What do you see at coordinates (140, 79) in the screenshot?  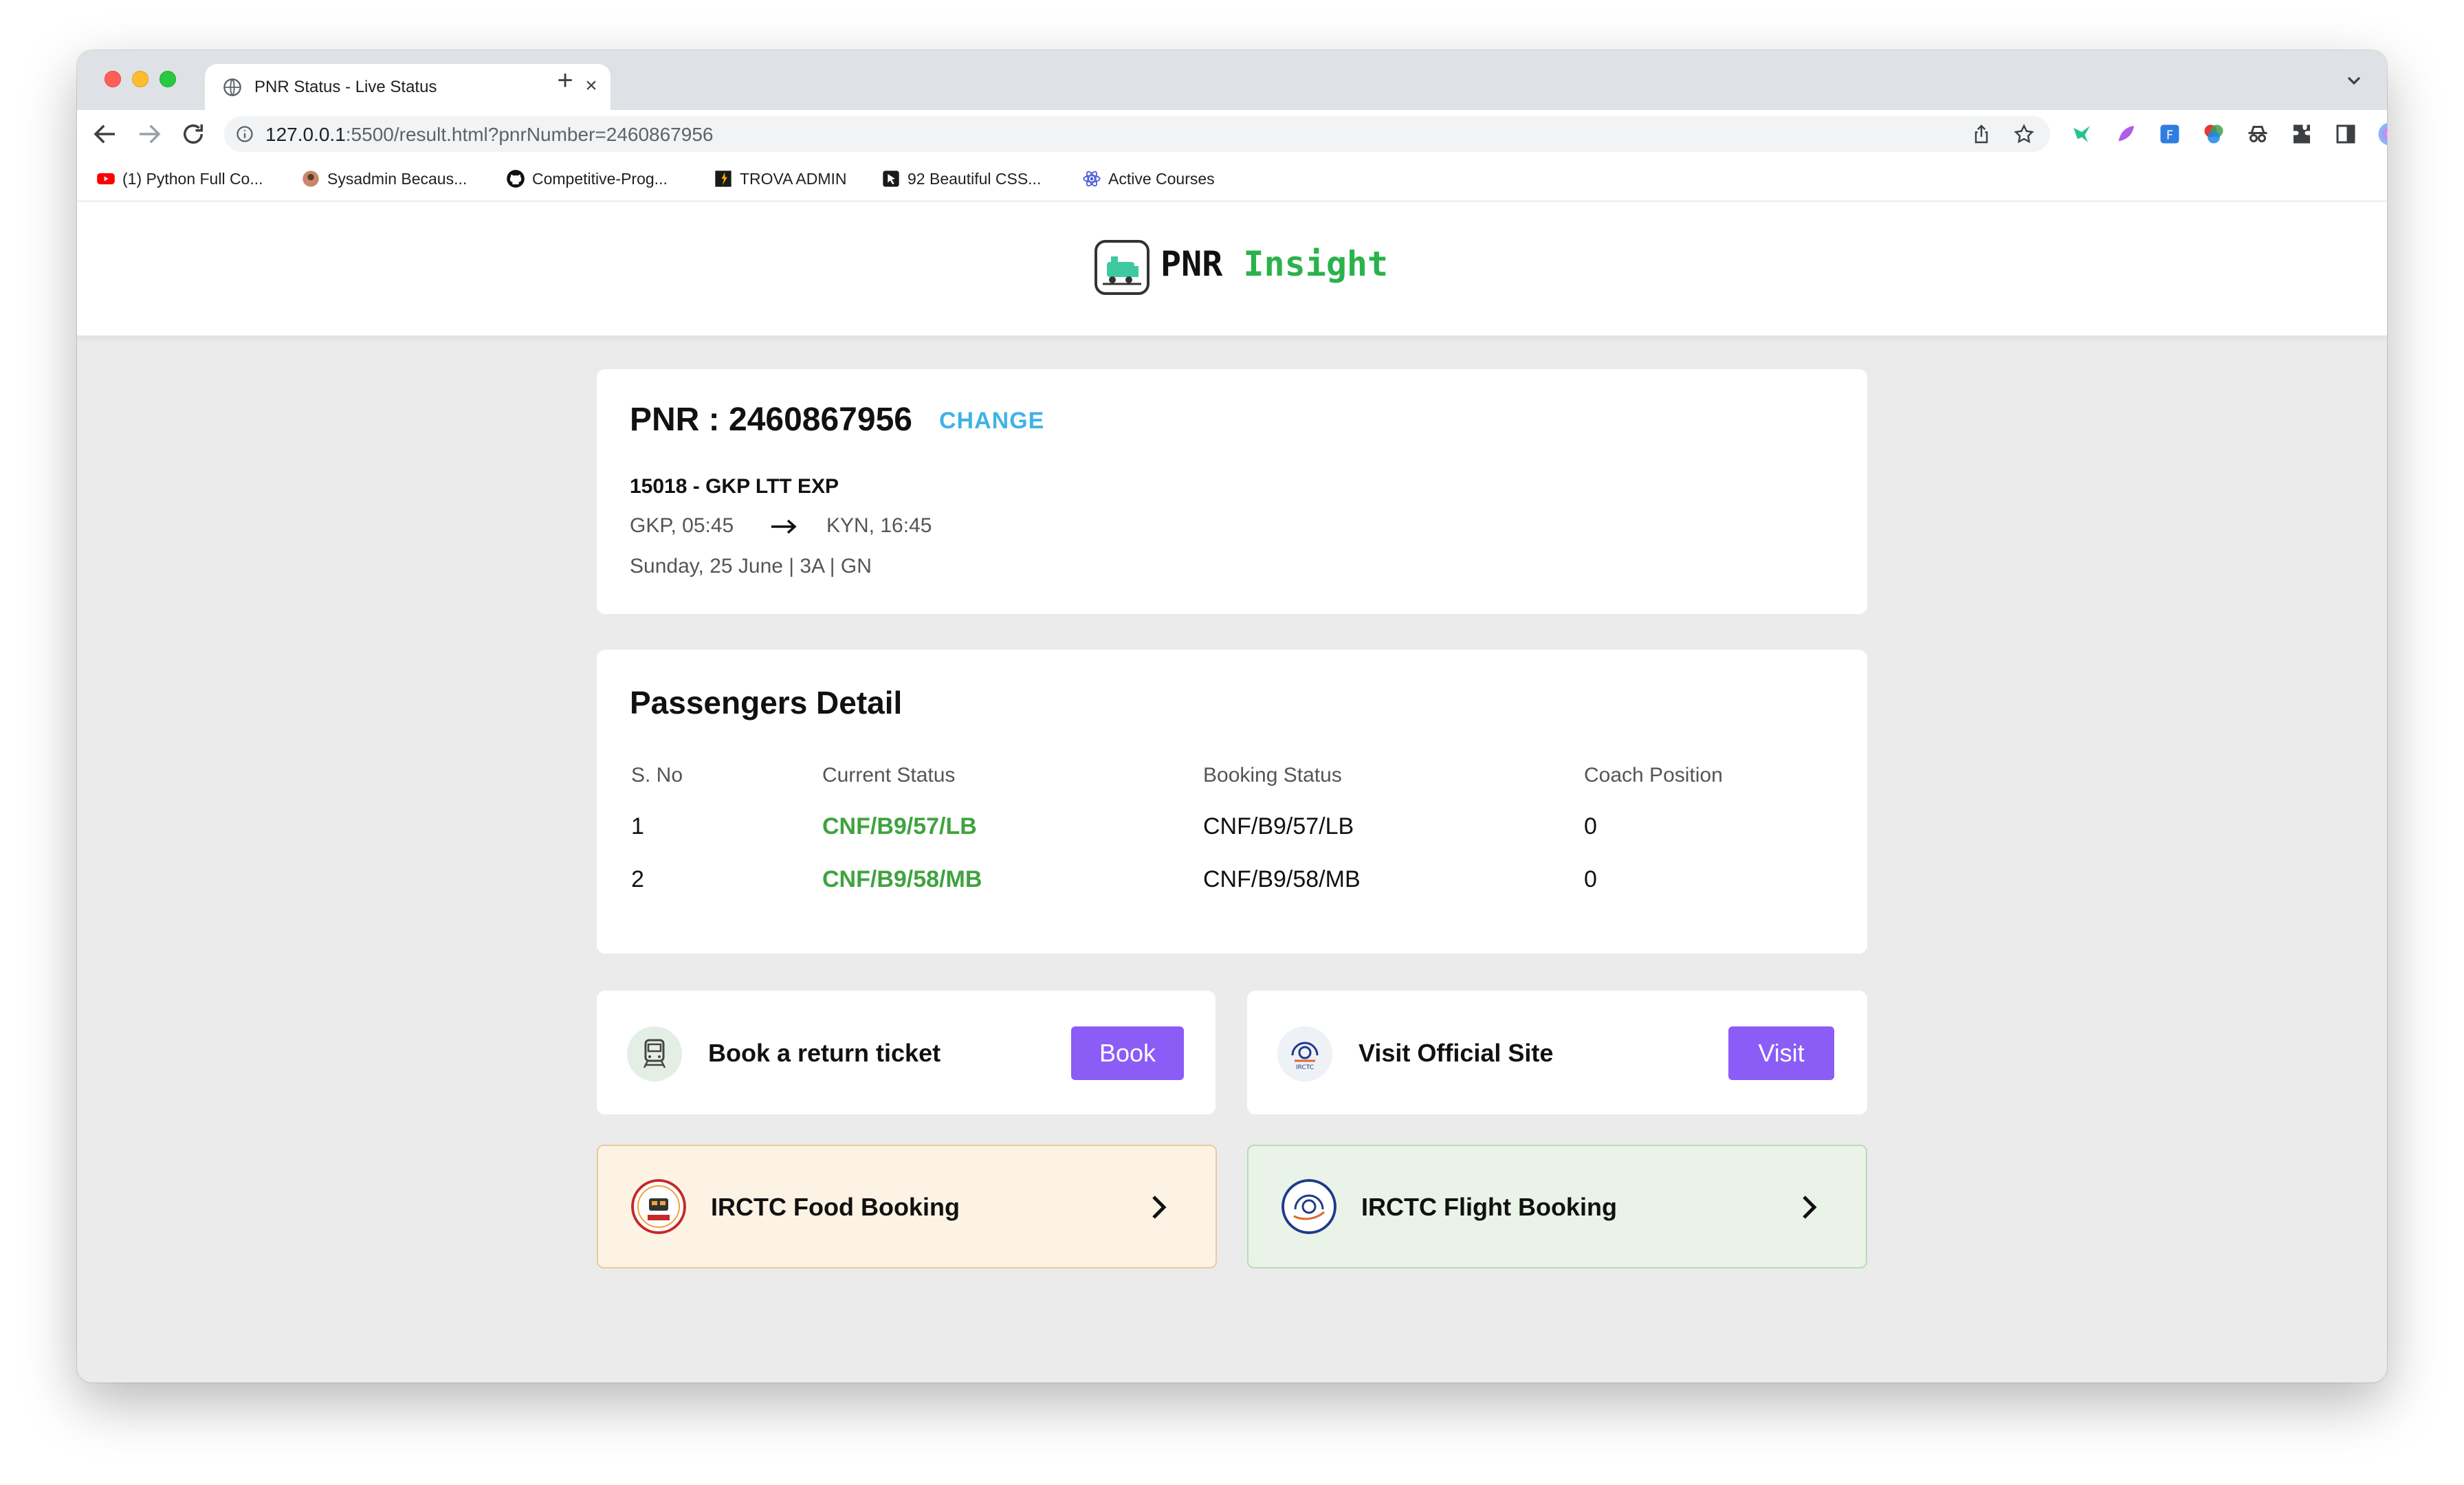 I see `minimize-window-button` at bounding box center [140, 79].